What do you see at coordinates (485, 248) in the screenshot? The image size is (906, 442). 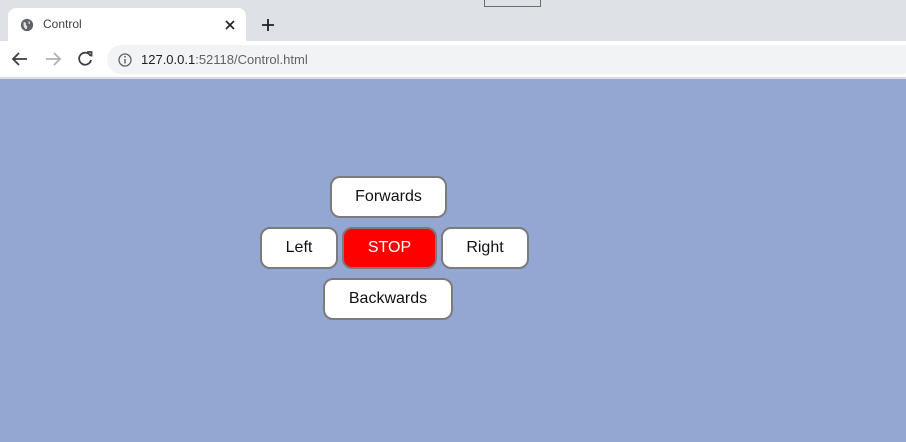 I see `right-button: Right` at bounding box center [485, 248].